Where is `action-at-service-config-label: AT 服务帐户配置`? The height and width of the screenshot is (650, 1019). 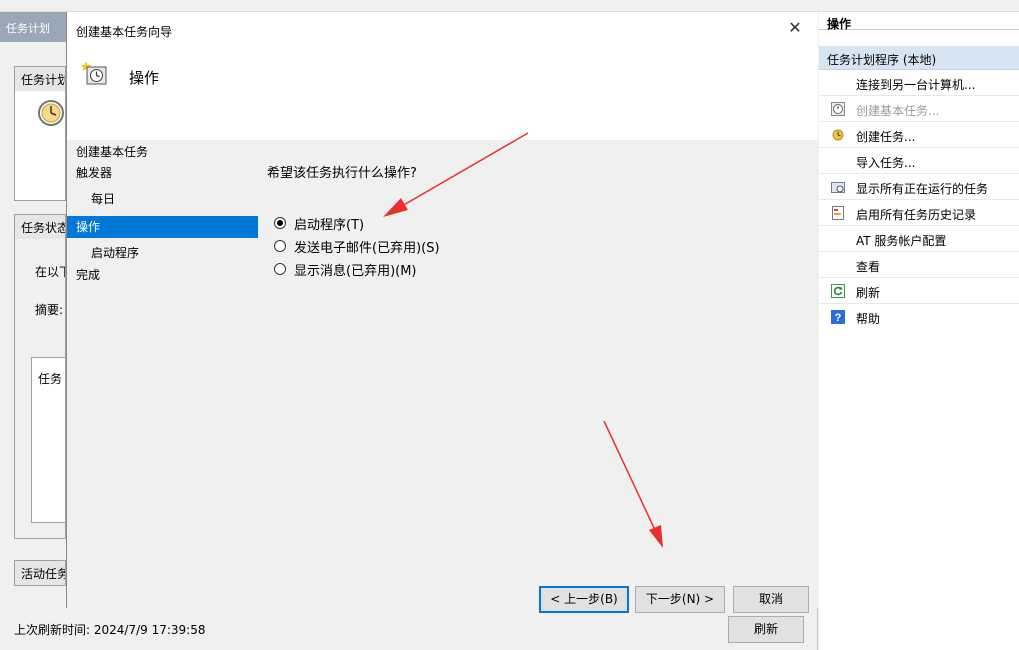 action-at-service-config-label: AT 服务帐户配置 is located at coordinates (901, 241).